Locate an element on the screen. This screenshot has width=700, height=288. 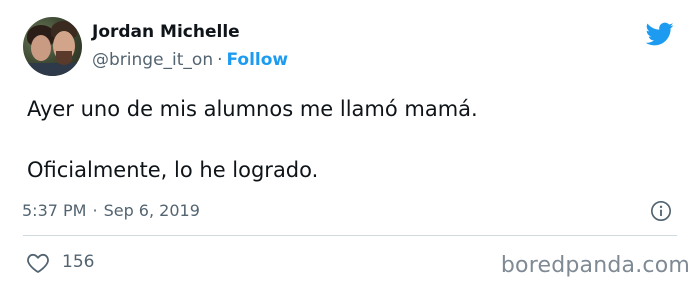
author-name: Jordan Michelle is located at coordinates (166, 32).